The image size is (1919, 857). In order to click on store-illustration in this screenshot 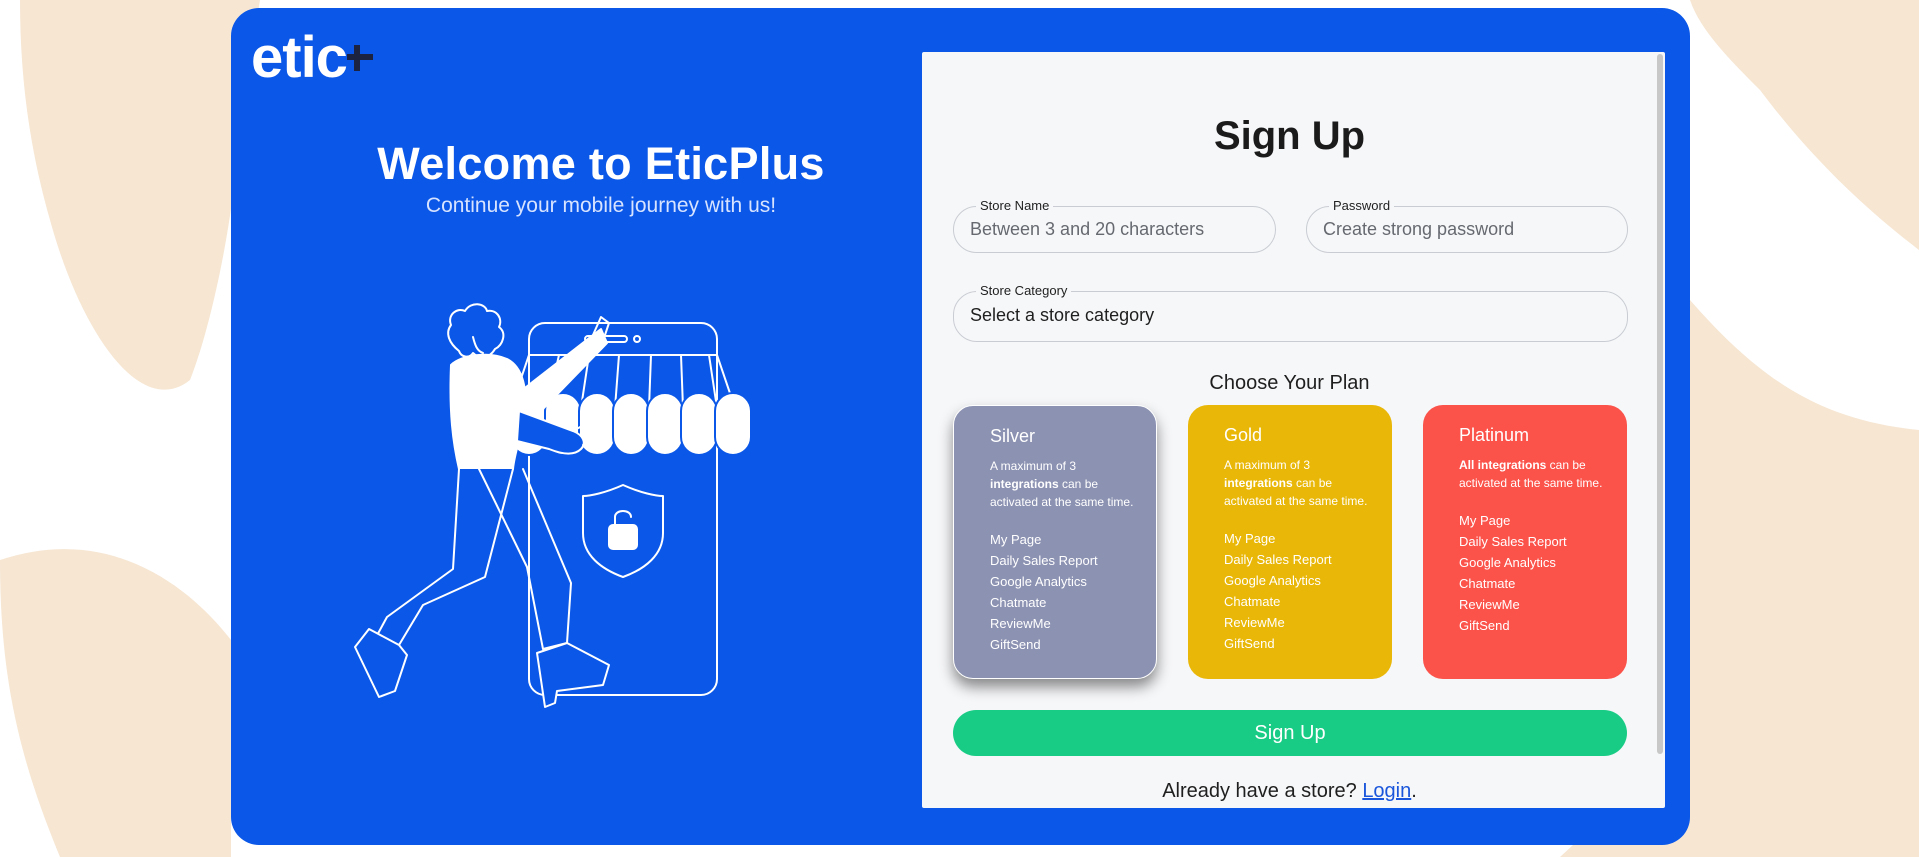, I will do `click(553, 505)`.